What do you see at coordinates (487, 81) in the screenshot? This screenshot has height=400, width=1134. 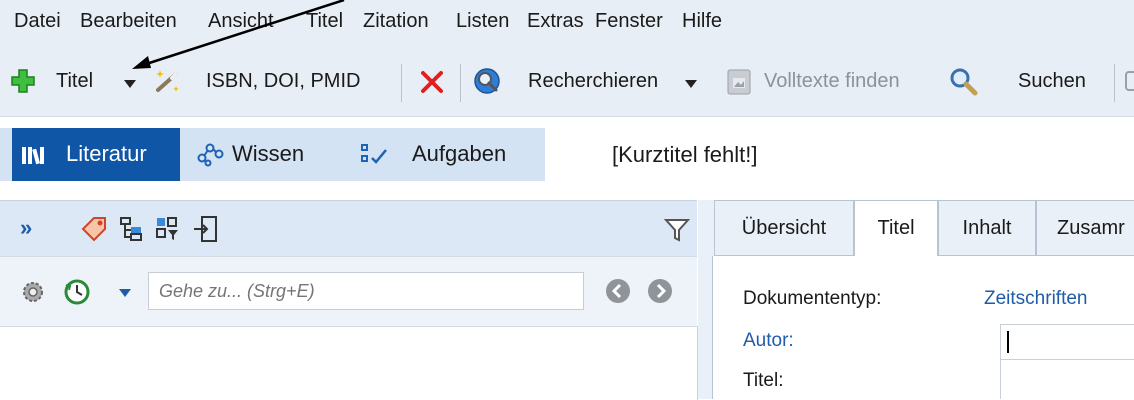 I see `research-icon` at bounding box center [487, 81].